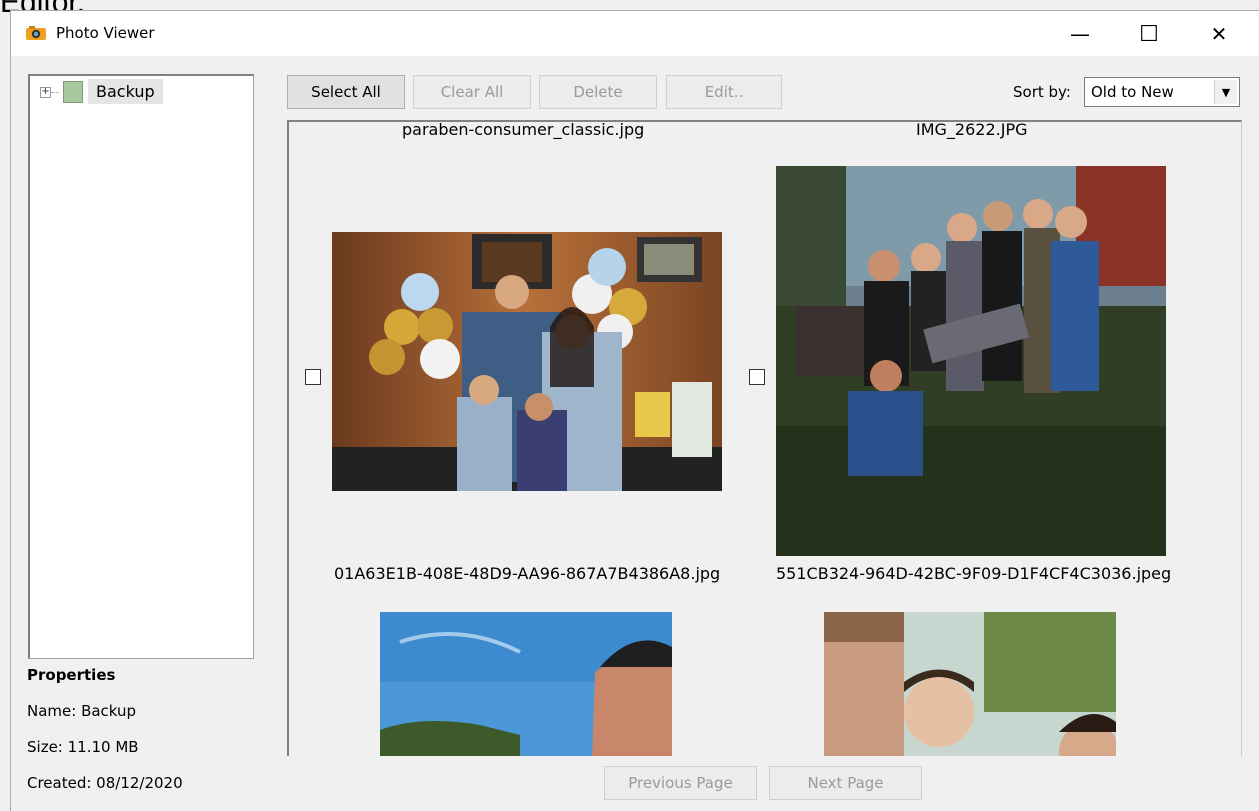 This screenshot has width=1259, height=811. I want to click on edit-button: Edit.., so click(724, 92).